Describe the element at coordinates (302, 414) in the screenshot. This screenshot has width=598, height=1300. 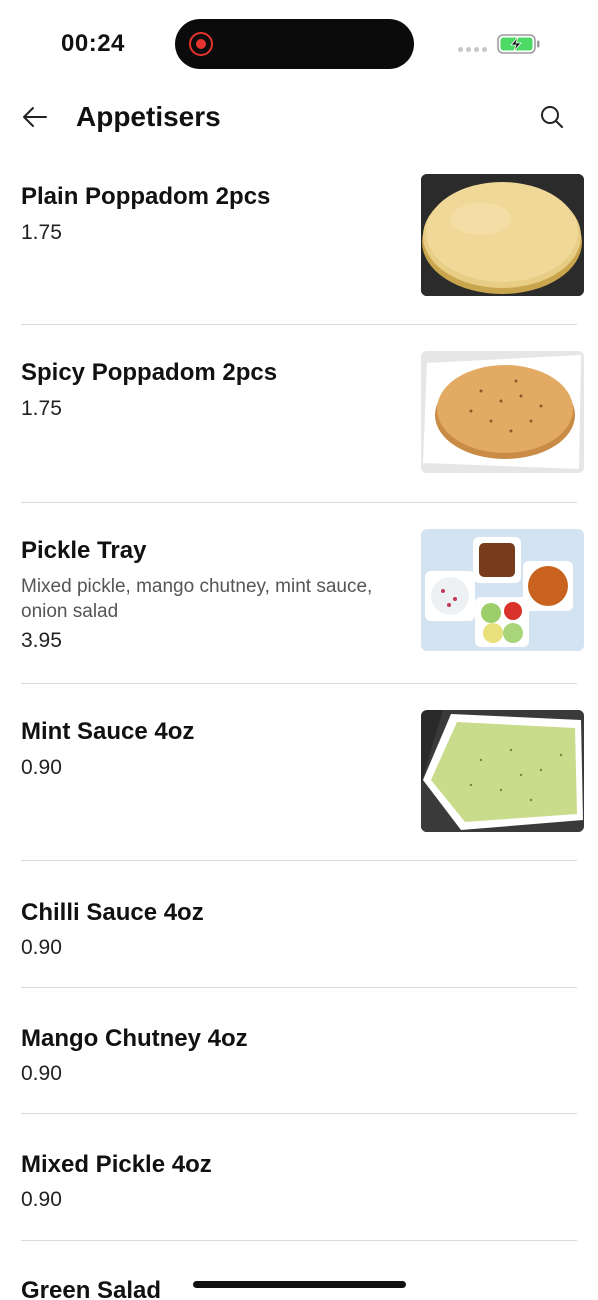
I see `menu-item-spicy-poppadom: Spicy Poppadom 2pcs 1.75` at that location.